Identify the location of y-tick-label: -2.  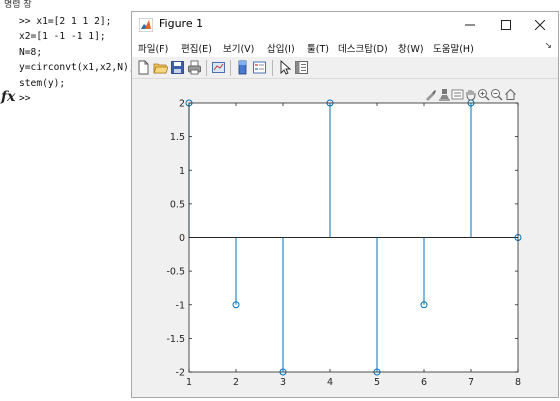
(180, 373).